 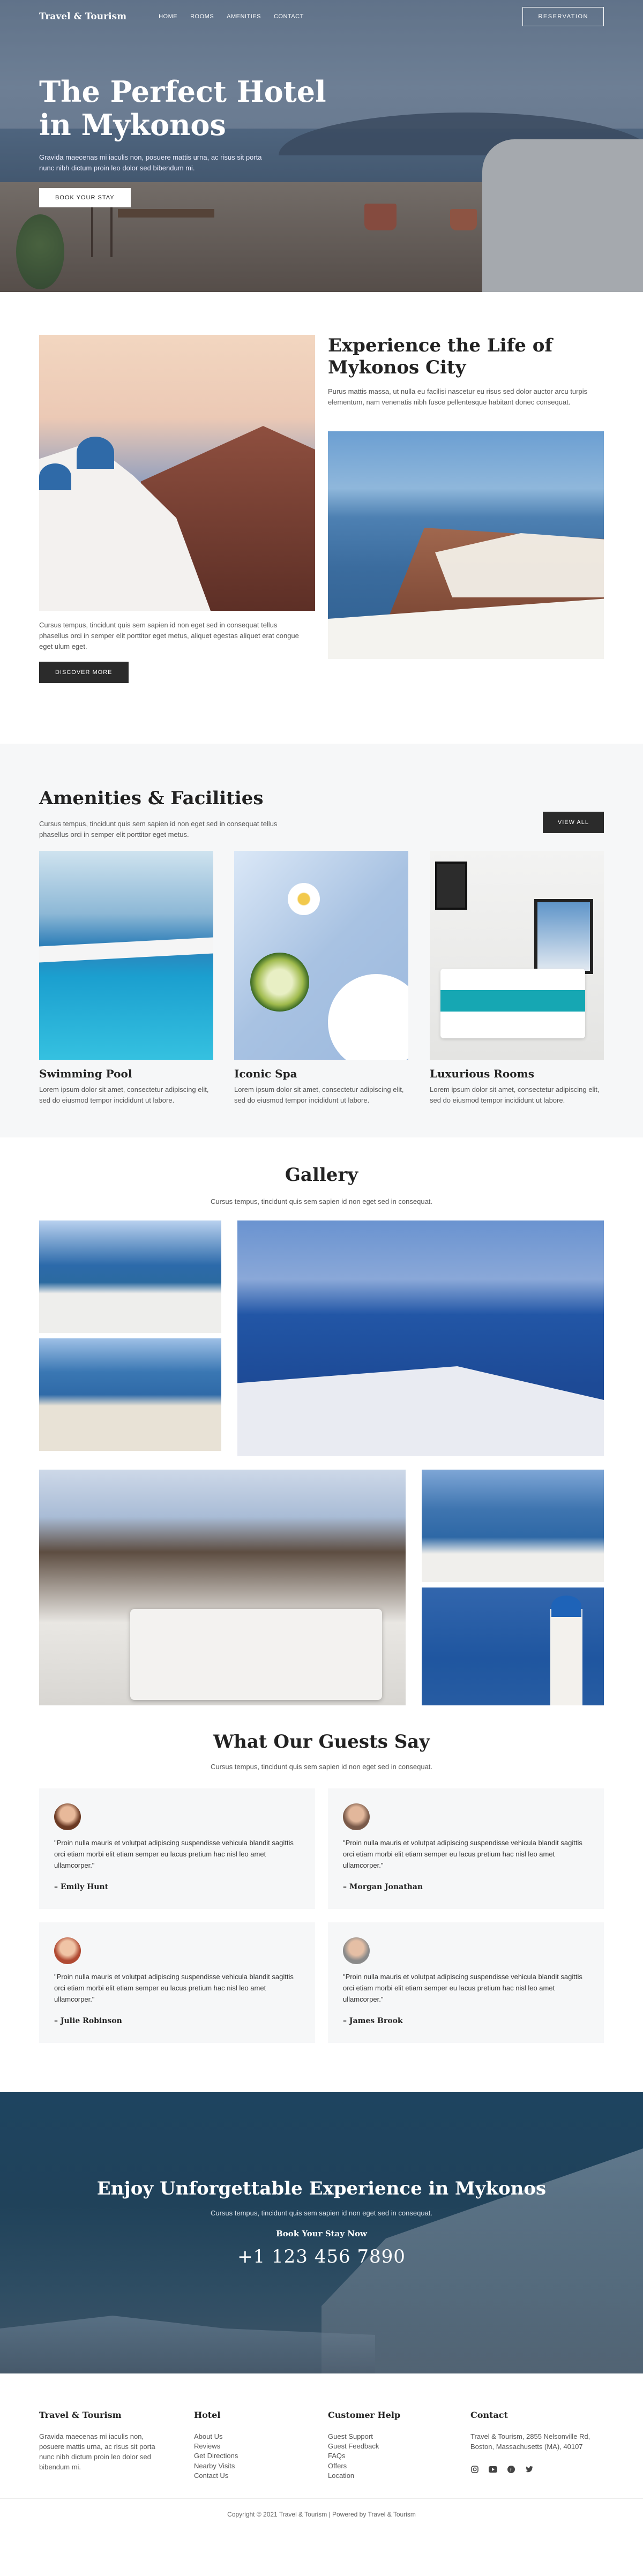 What do you see at coordinates (381, 2456) in the screenshot?
I see `footer-link: FAQs` at bounding box center [381, 2456].